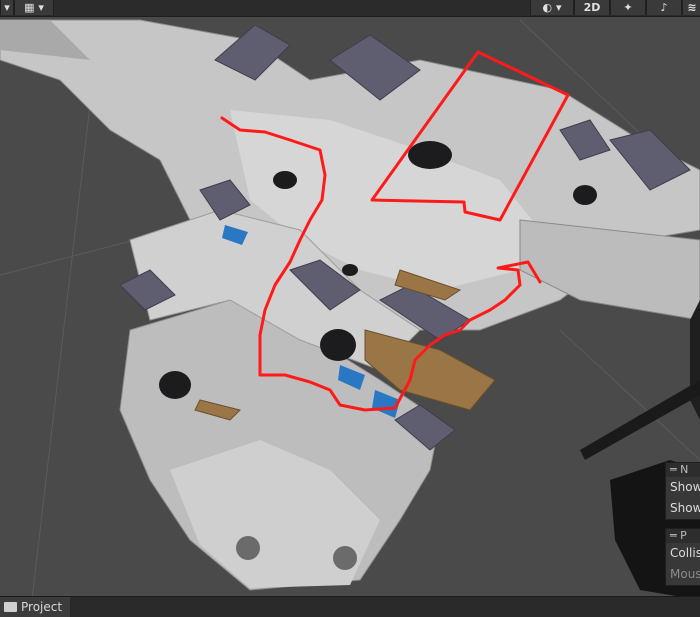 This screenshot has height=617, width=700. I want to click on physics-overlay-panel: ═ P Collis Mous, so click(682, 557).